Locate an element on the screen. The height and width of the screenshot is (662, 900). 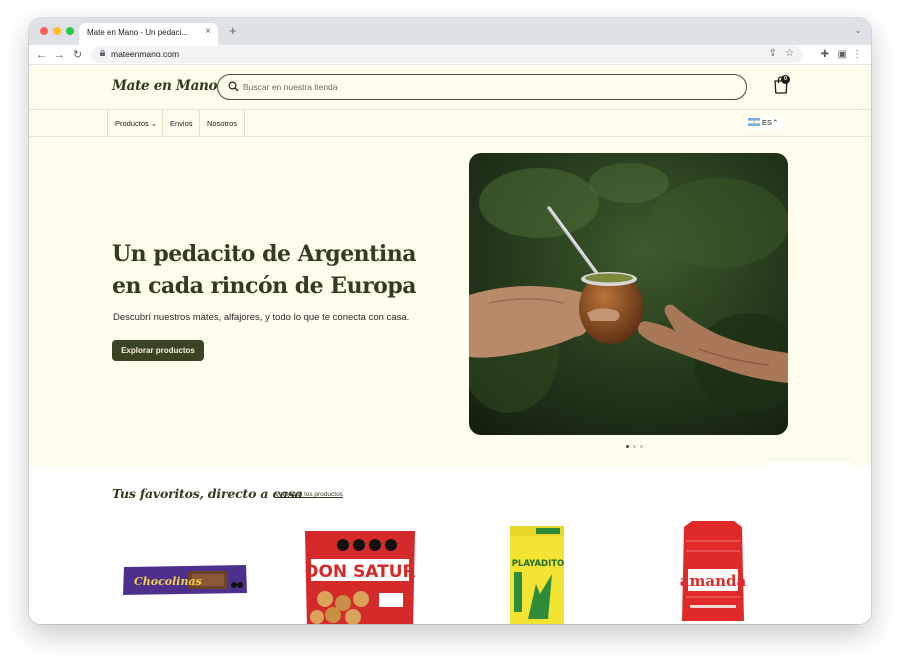
url-text: mateenmano.com is located at coordinates (145, 54).